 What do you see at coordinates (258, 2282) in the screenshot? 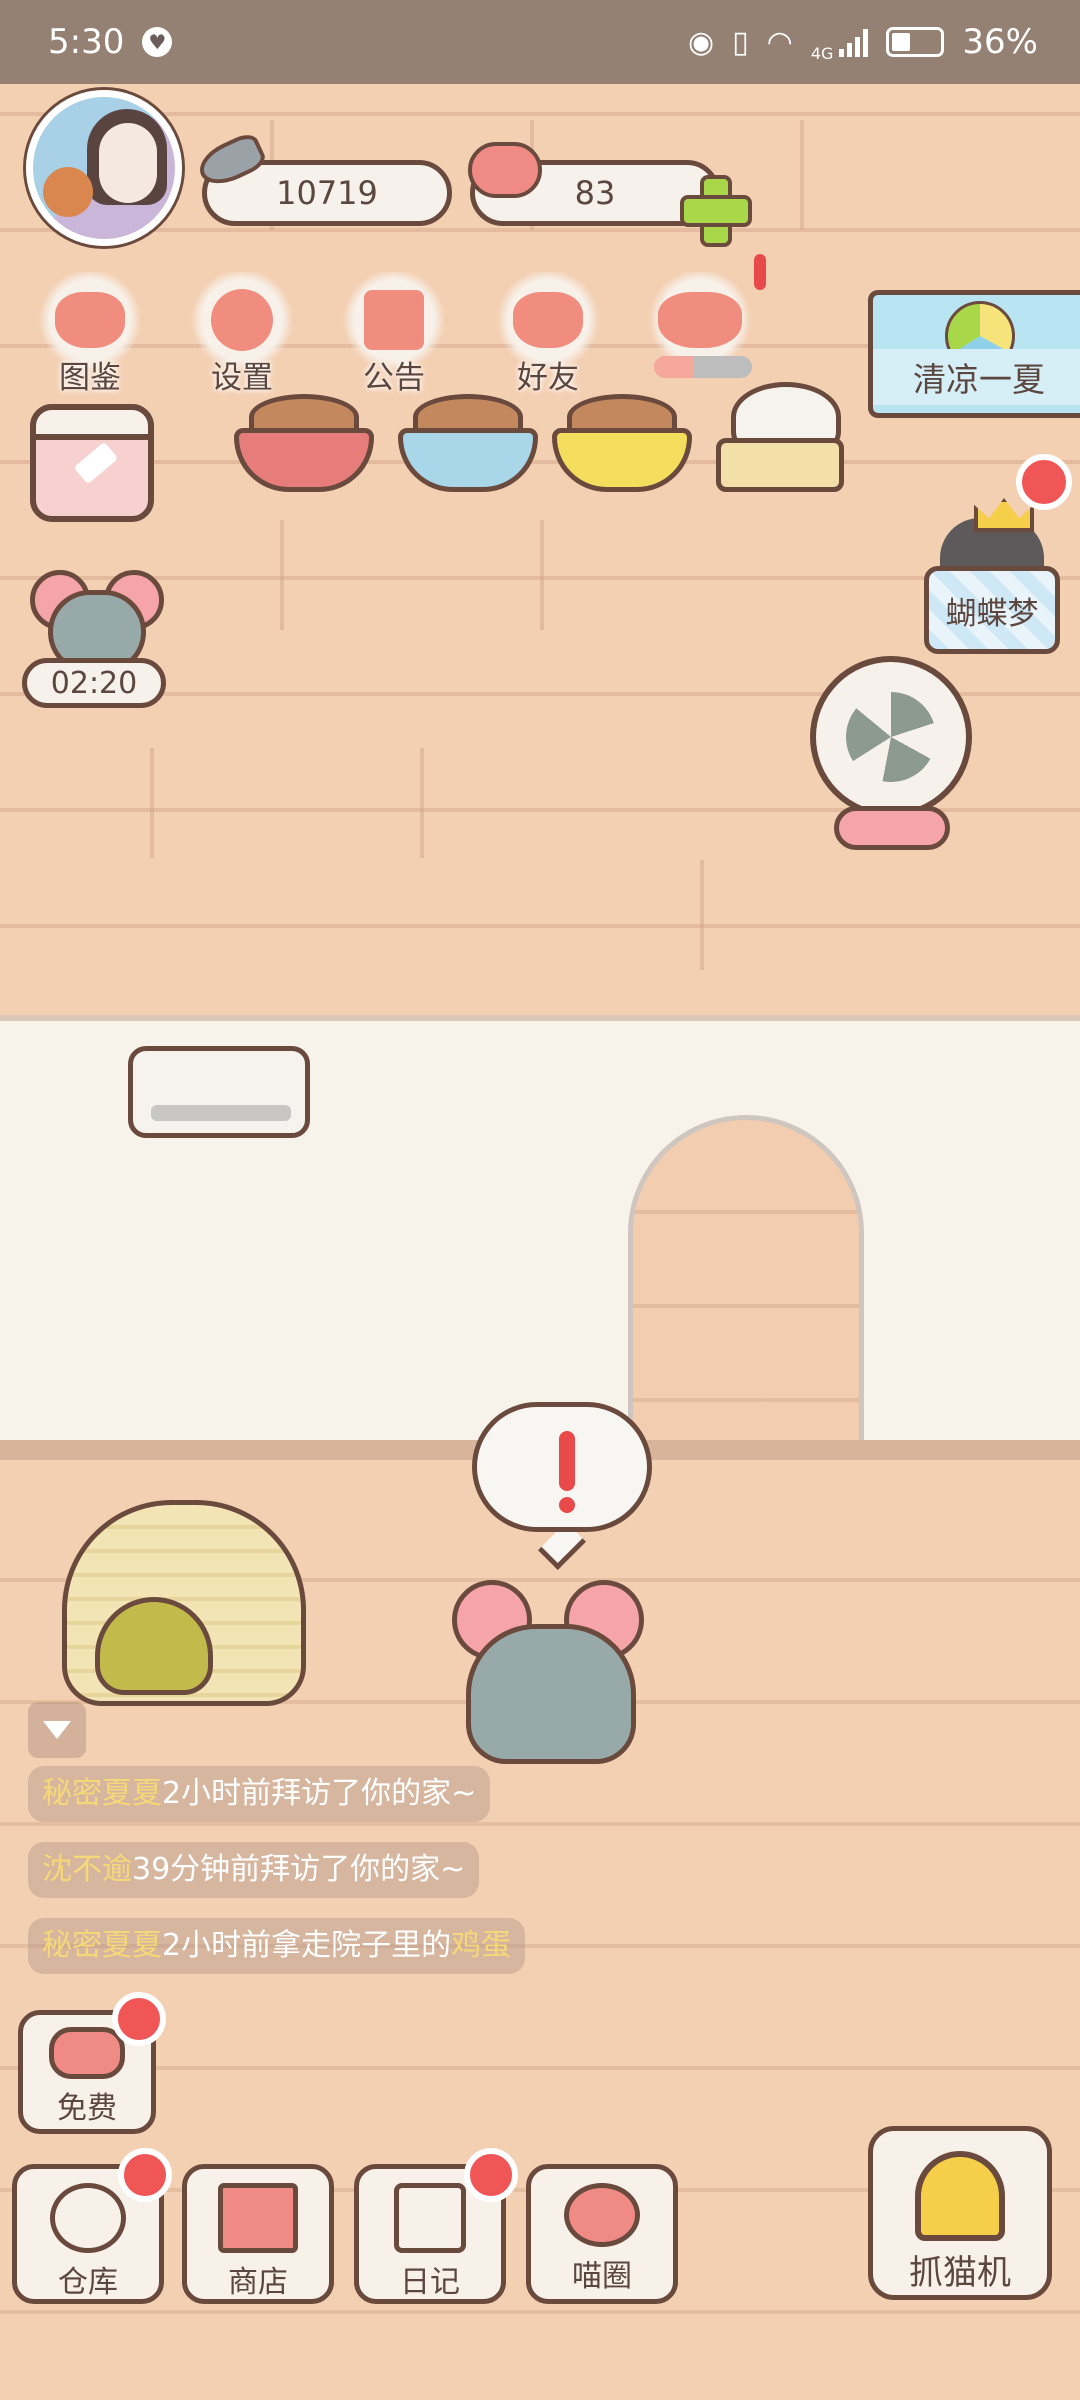
I see `shop-label: 商店` at bounding box center [258, 2282].